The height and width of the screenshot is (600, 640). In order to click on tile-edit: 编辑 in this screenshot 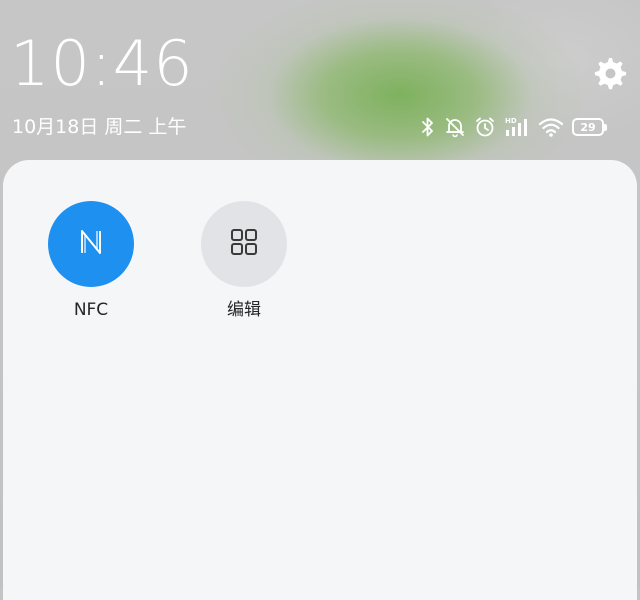, I will do `click(244, 261)`.